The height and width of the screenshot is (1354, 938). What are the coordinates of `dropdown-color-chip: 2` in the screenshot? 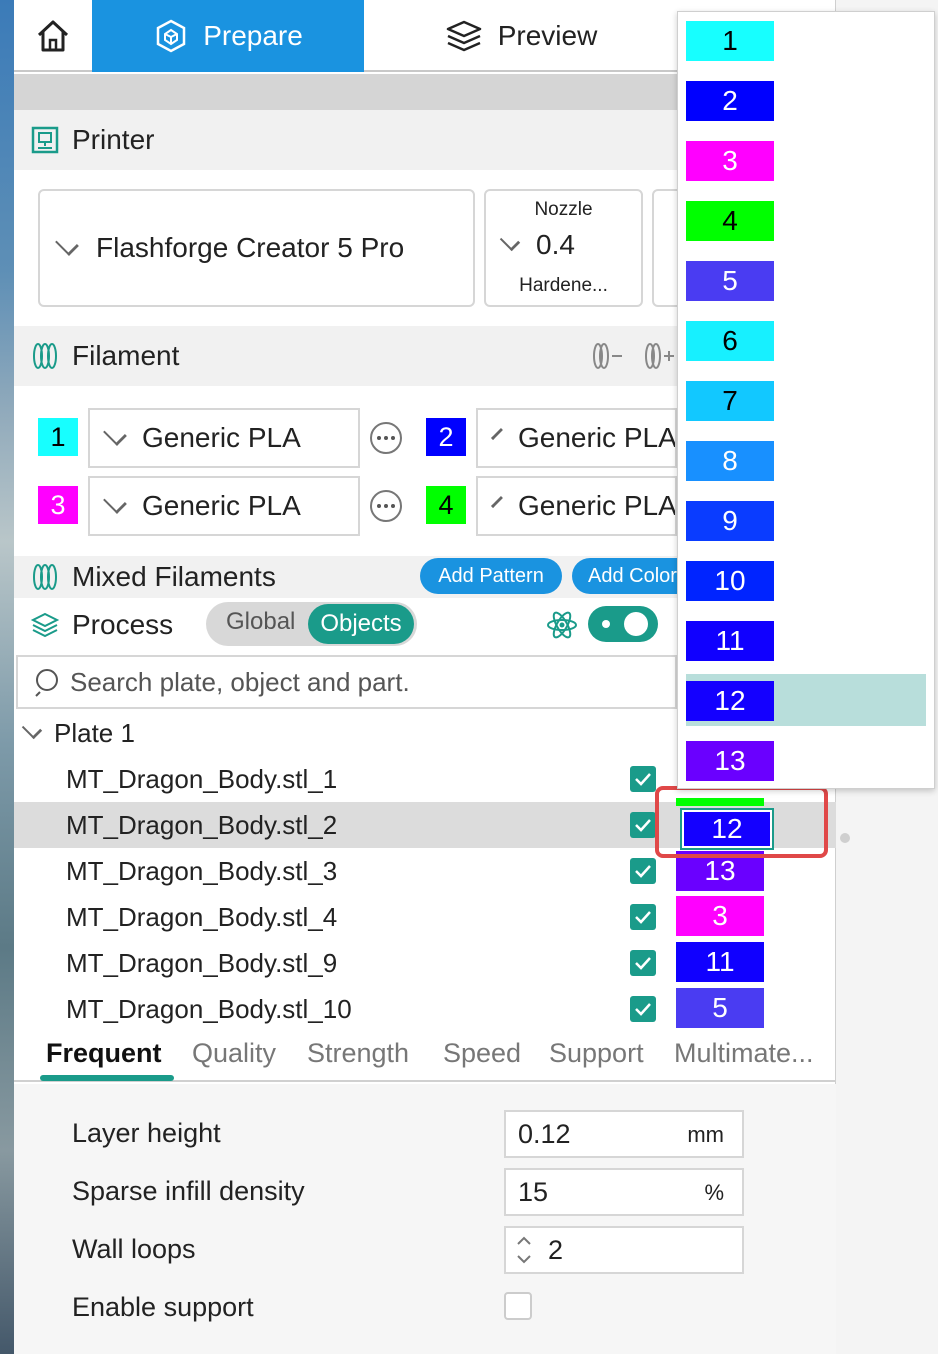 It's located at (730, 101).